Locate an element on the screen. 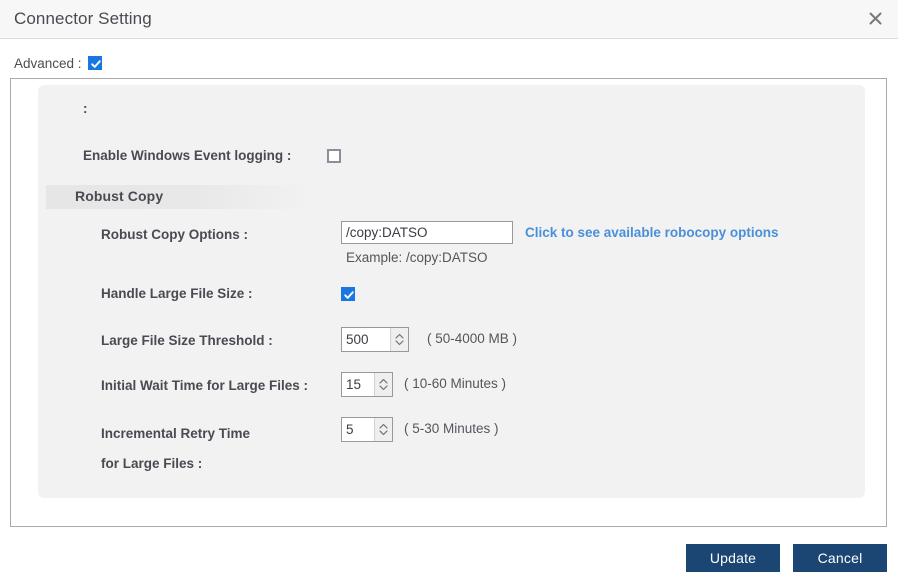 Image resolution: width=898 pixels, height=581 pixels. advanced-row: Advanced : is located at coordinates (58, 63).